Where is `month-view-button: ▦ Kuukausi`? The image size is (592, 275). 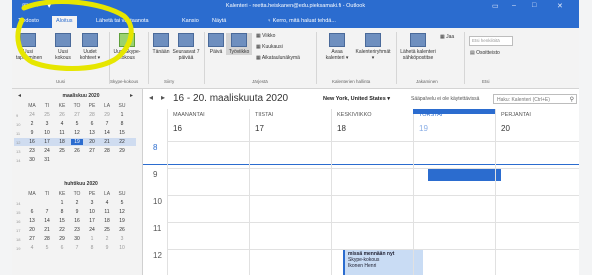
month-view-button: ▦ Kuukausi is located at coordinates (269, 47).